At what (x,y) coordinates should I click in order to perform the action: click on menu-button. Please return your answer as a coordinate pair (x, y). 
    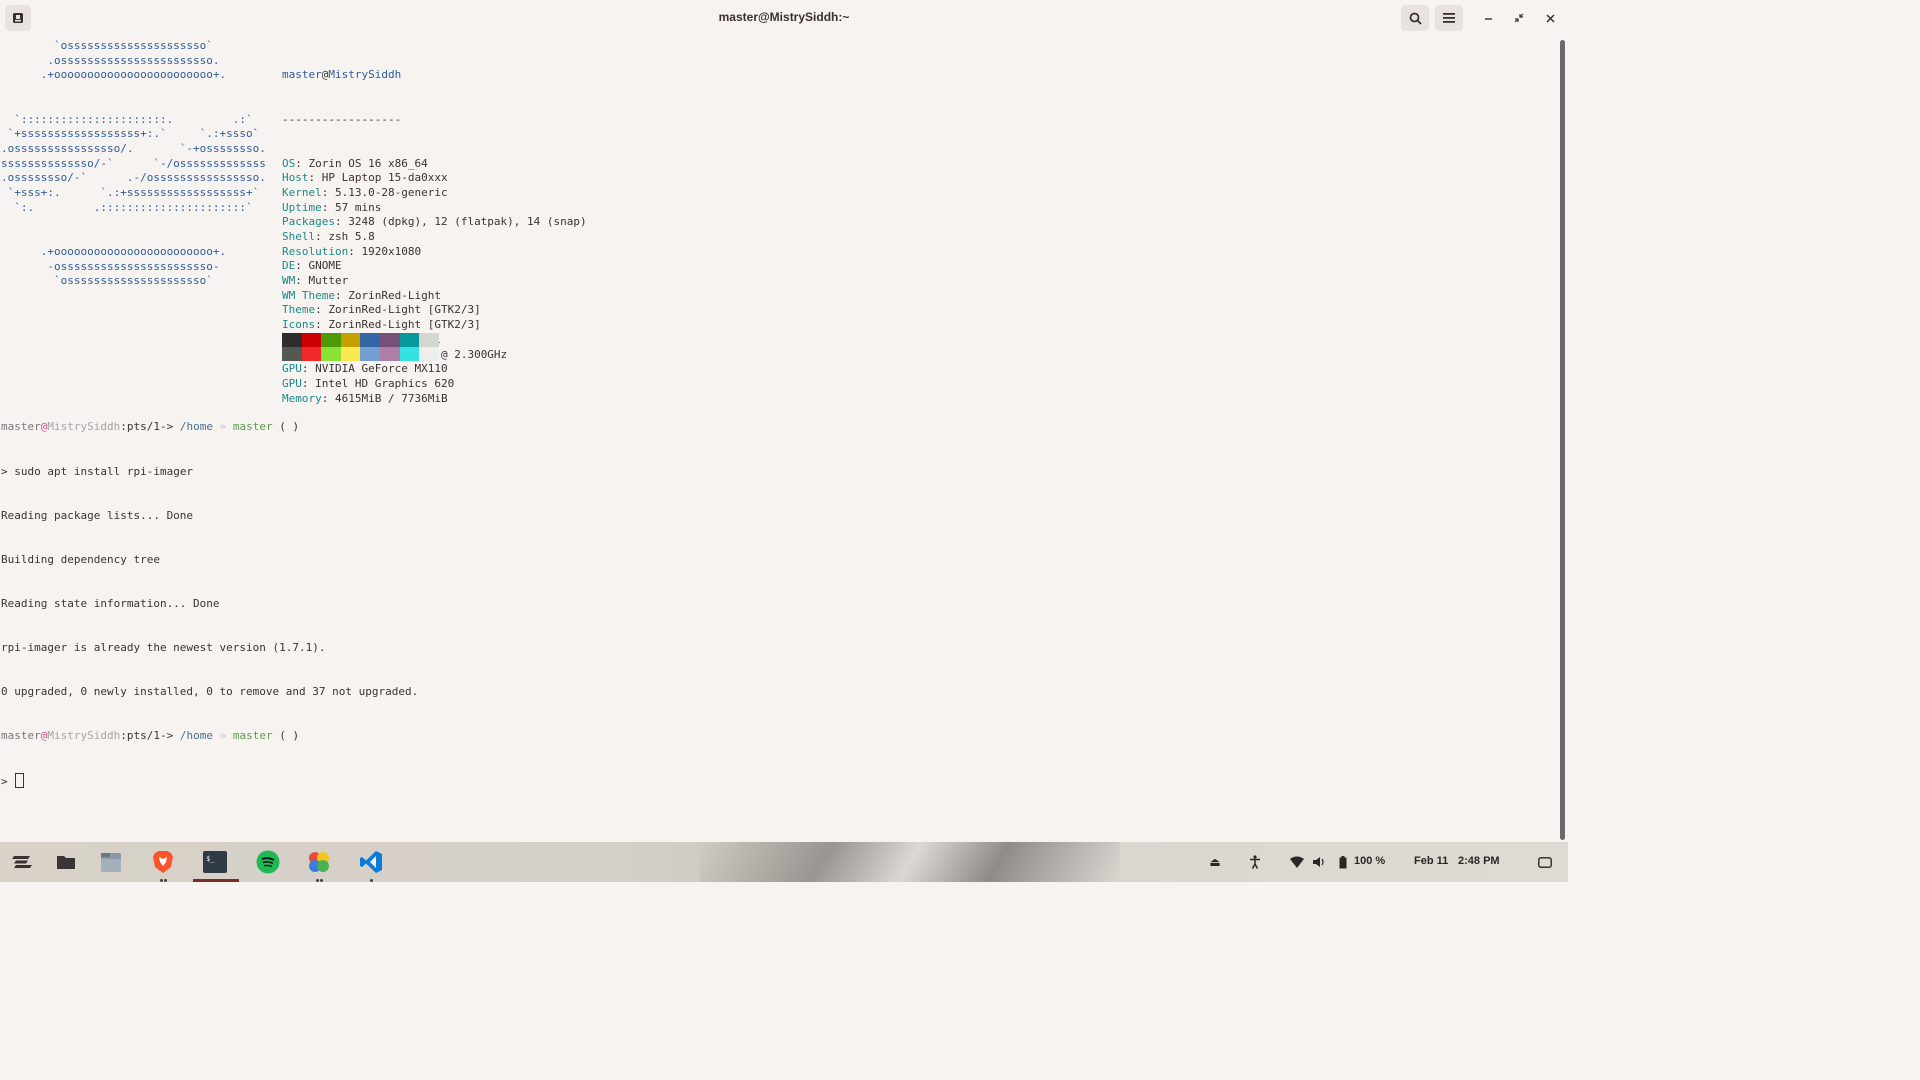
    Looking at the image, I should click on (1449, 18).